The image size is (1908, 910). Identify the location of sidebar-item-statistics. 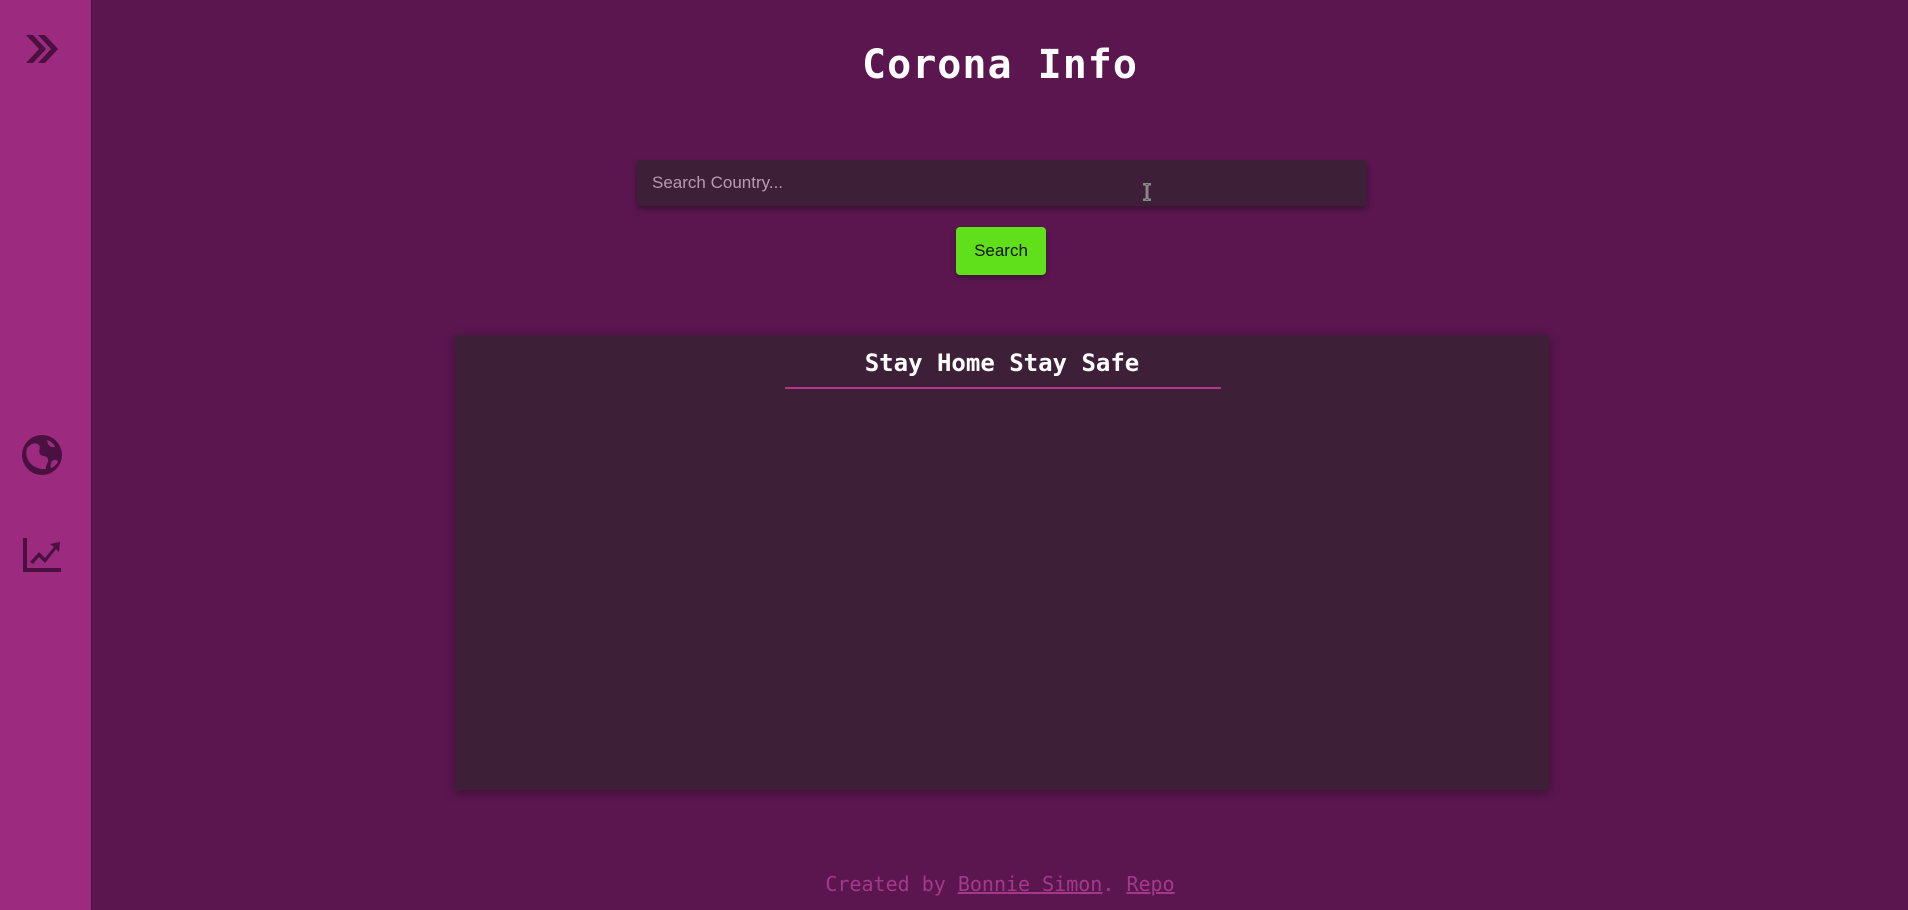
(42, 555).